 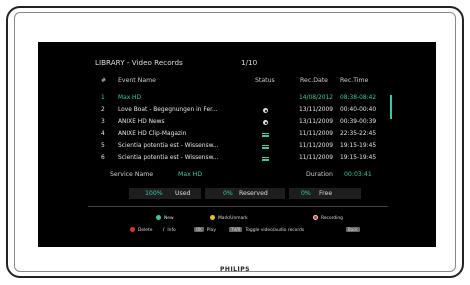 I want to click on storage-usage-bar: 100% Used 0% Reserved 0% Free, so click(x=249, y=193).